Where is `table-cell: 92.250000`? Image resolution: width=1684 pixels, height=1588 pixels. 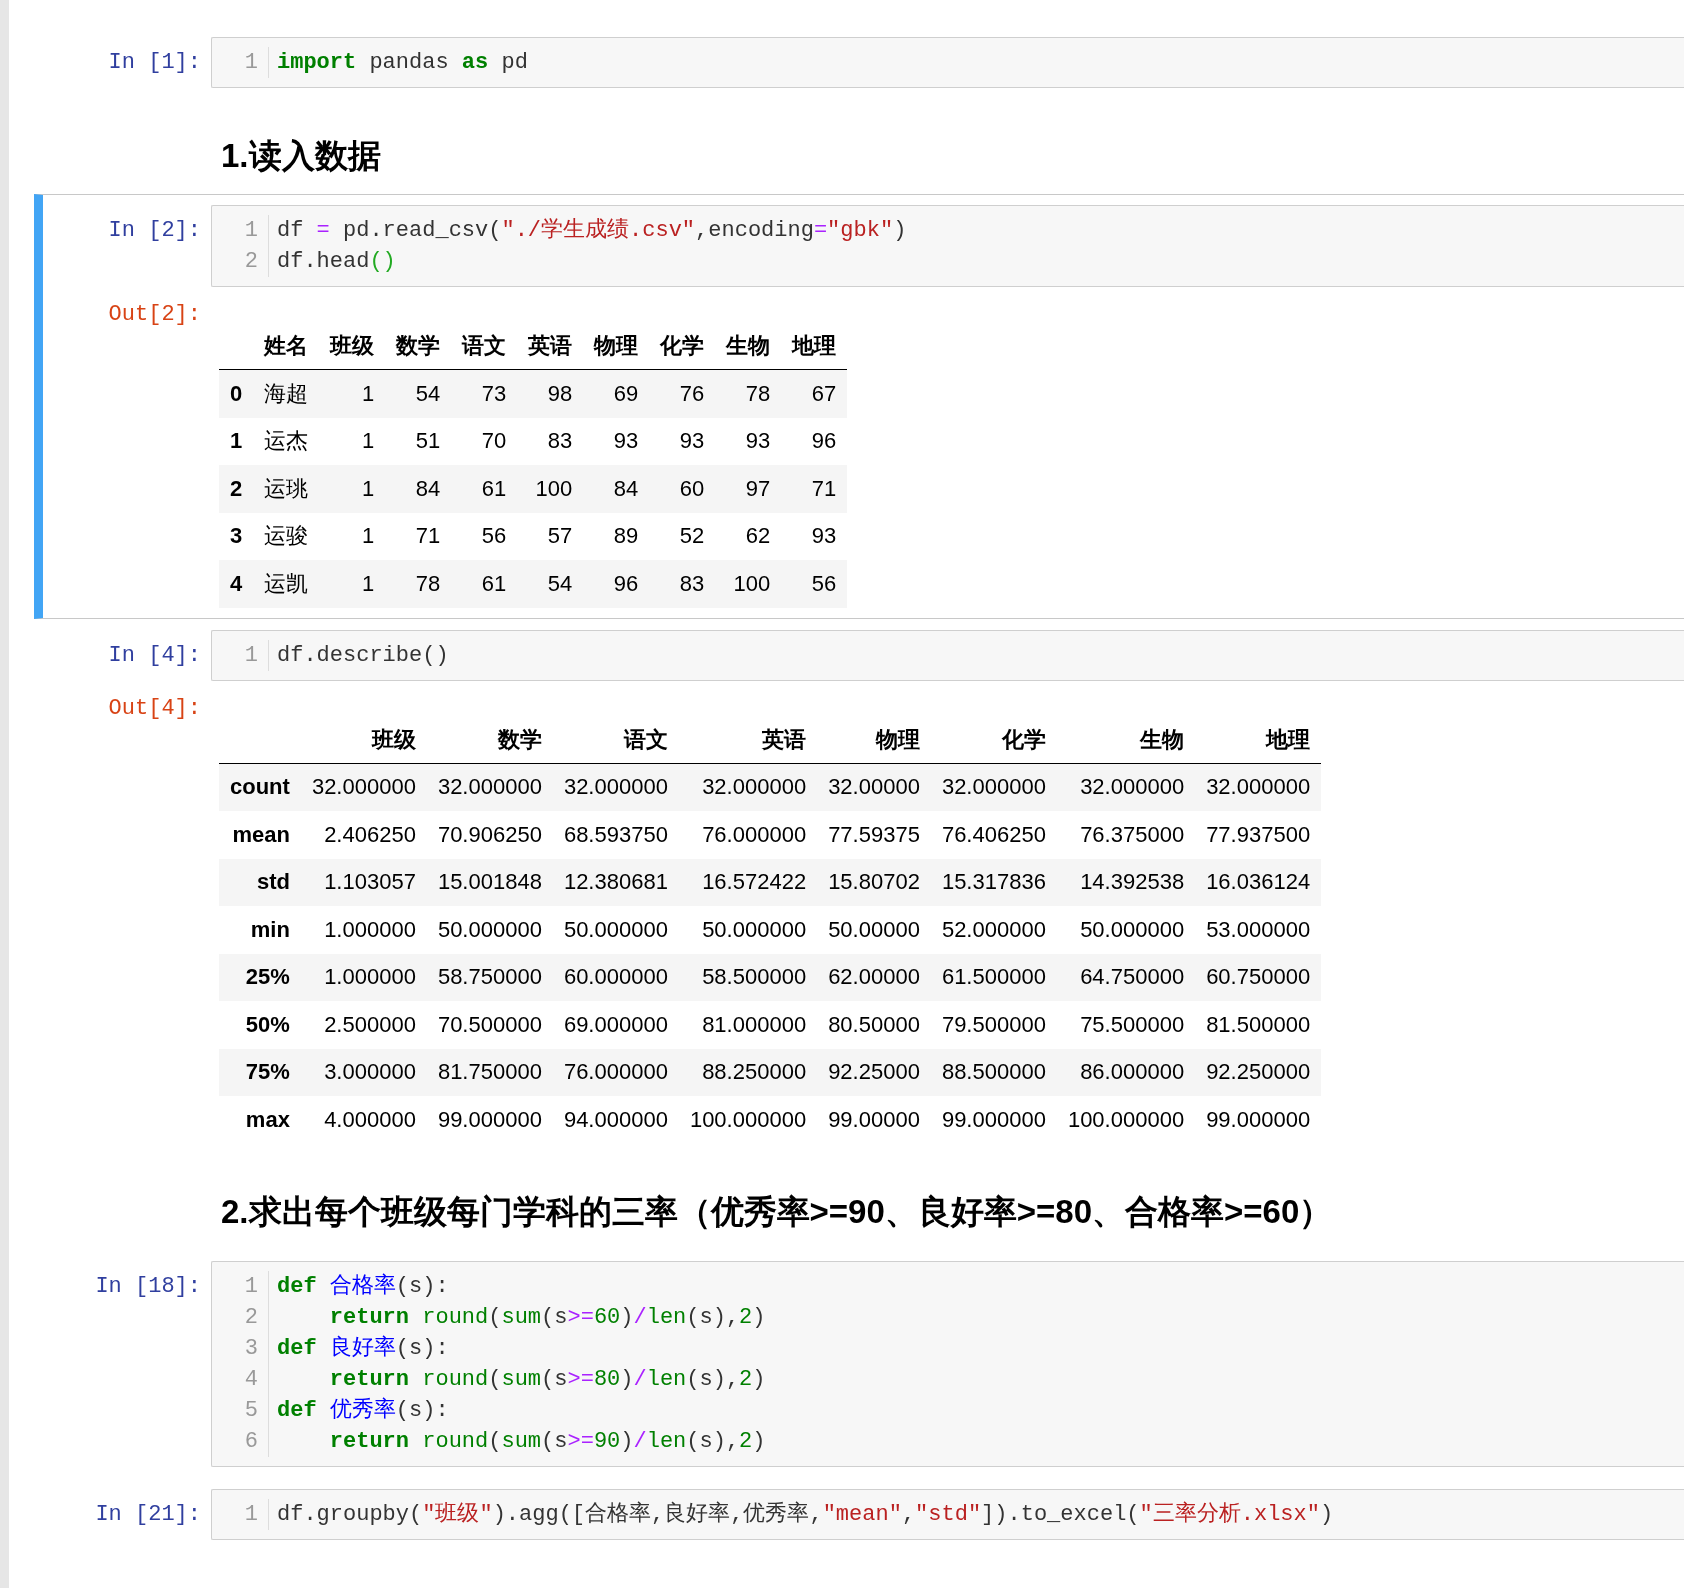
table-cell: 92.250000 is located at coordinates (1258, 1072).